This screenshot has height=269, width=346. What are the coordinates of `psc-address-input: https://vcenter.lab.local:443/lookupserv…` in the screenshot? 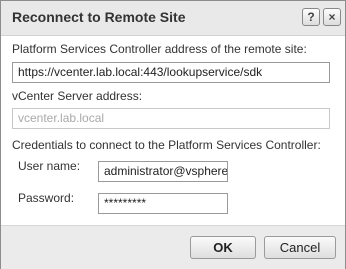 It's located at (171, 72).